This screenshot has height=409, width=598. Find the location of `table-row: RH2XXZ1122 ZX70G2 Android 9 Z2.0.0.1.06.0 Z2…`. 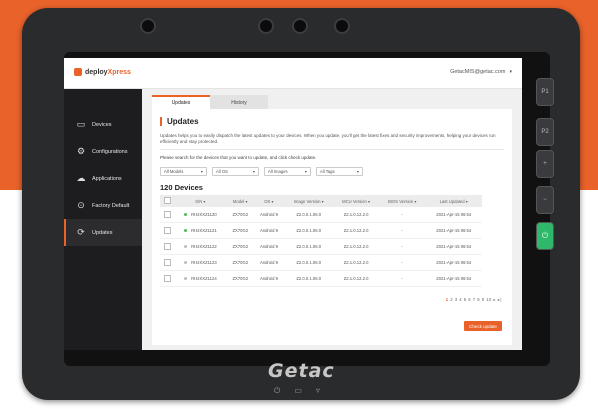

table-row: RH2XXZ1122 ZX70G2 Android 9 Z2.0.0.1.06.0 Z2… is located at coordinates (321, 246).